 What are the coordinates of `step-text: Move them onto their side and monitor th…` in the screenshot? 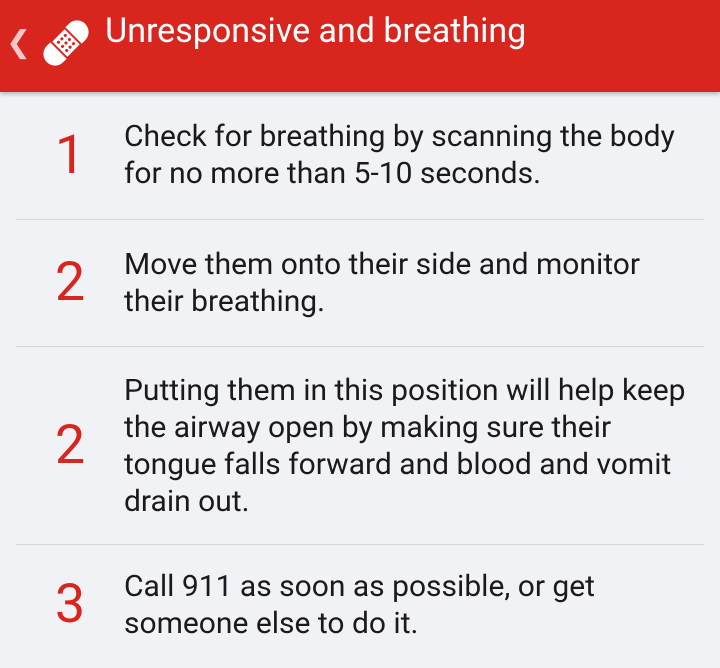 It's located at (382, 283).